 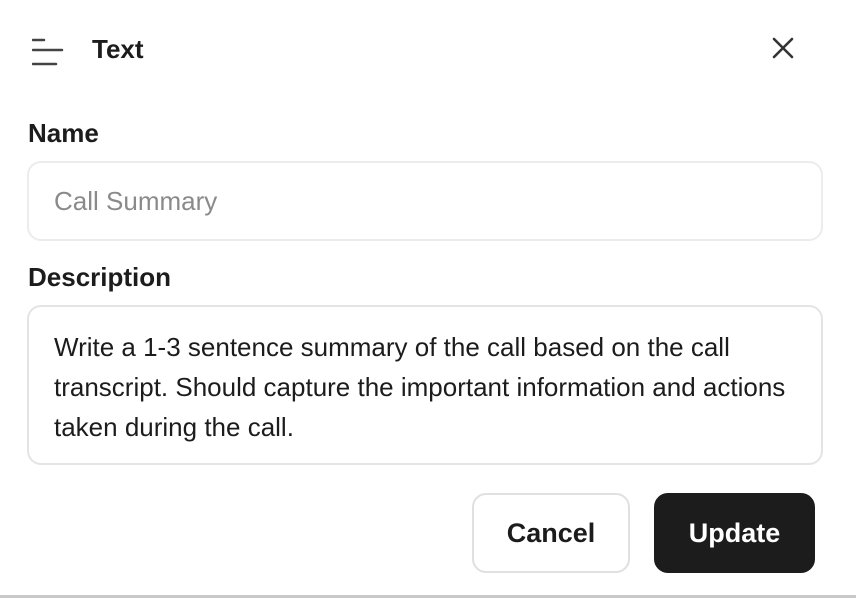 I want to click on close-button, so click(x=783, y=49).